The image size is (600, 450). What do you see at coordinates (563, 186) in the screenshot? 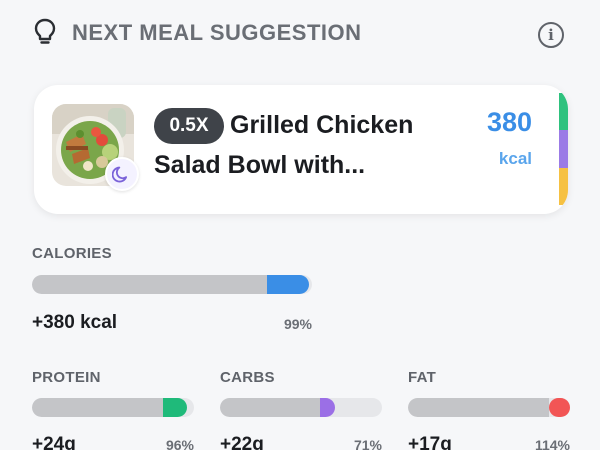
I see `macro-strip-fat` at bounding box center [563, 186].